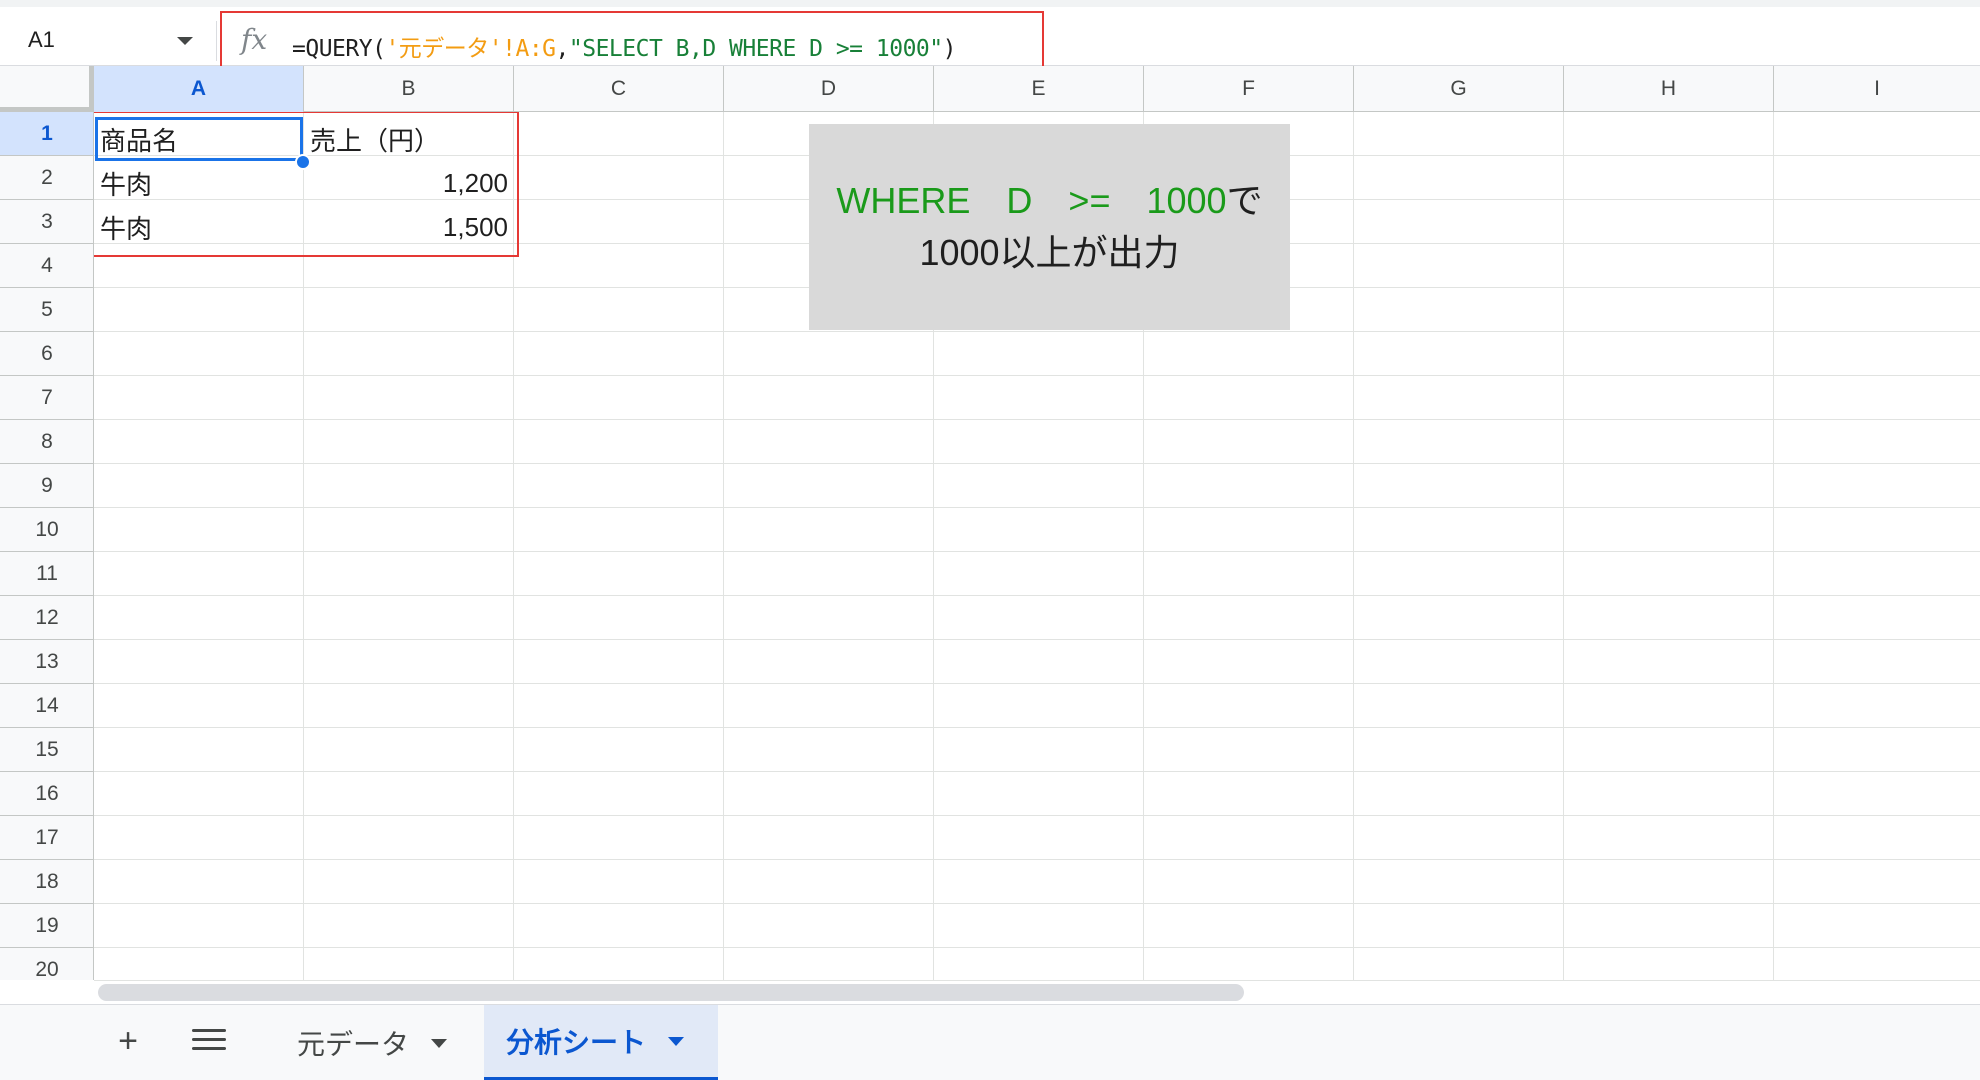 This screenshot has width=1980, height=1080. Describe the element at coordinates (46, 618) in the screenshot. I see `row-header-12: 12` at that location.